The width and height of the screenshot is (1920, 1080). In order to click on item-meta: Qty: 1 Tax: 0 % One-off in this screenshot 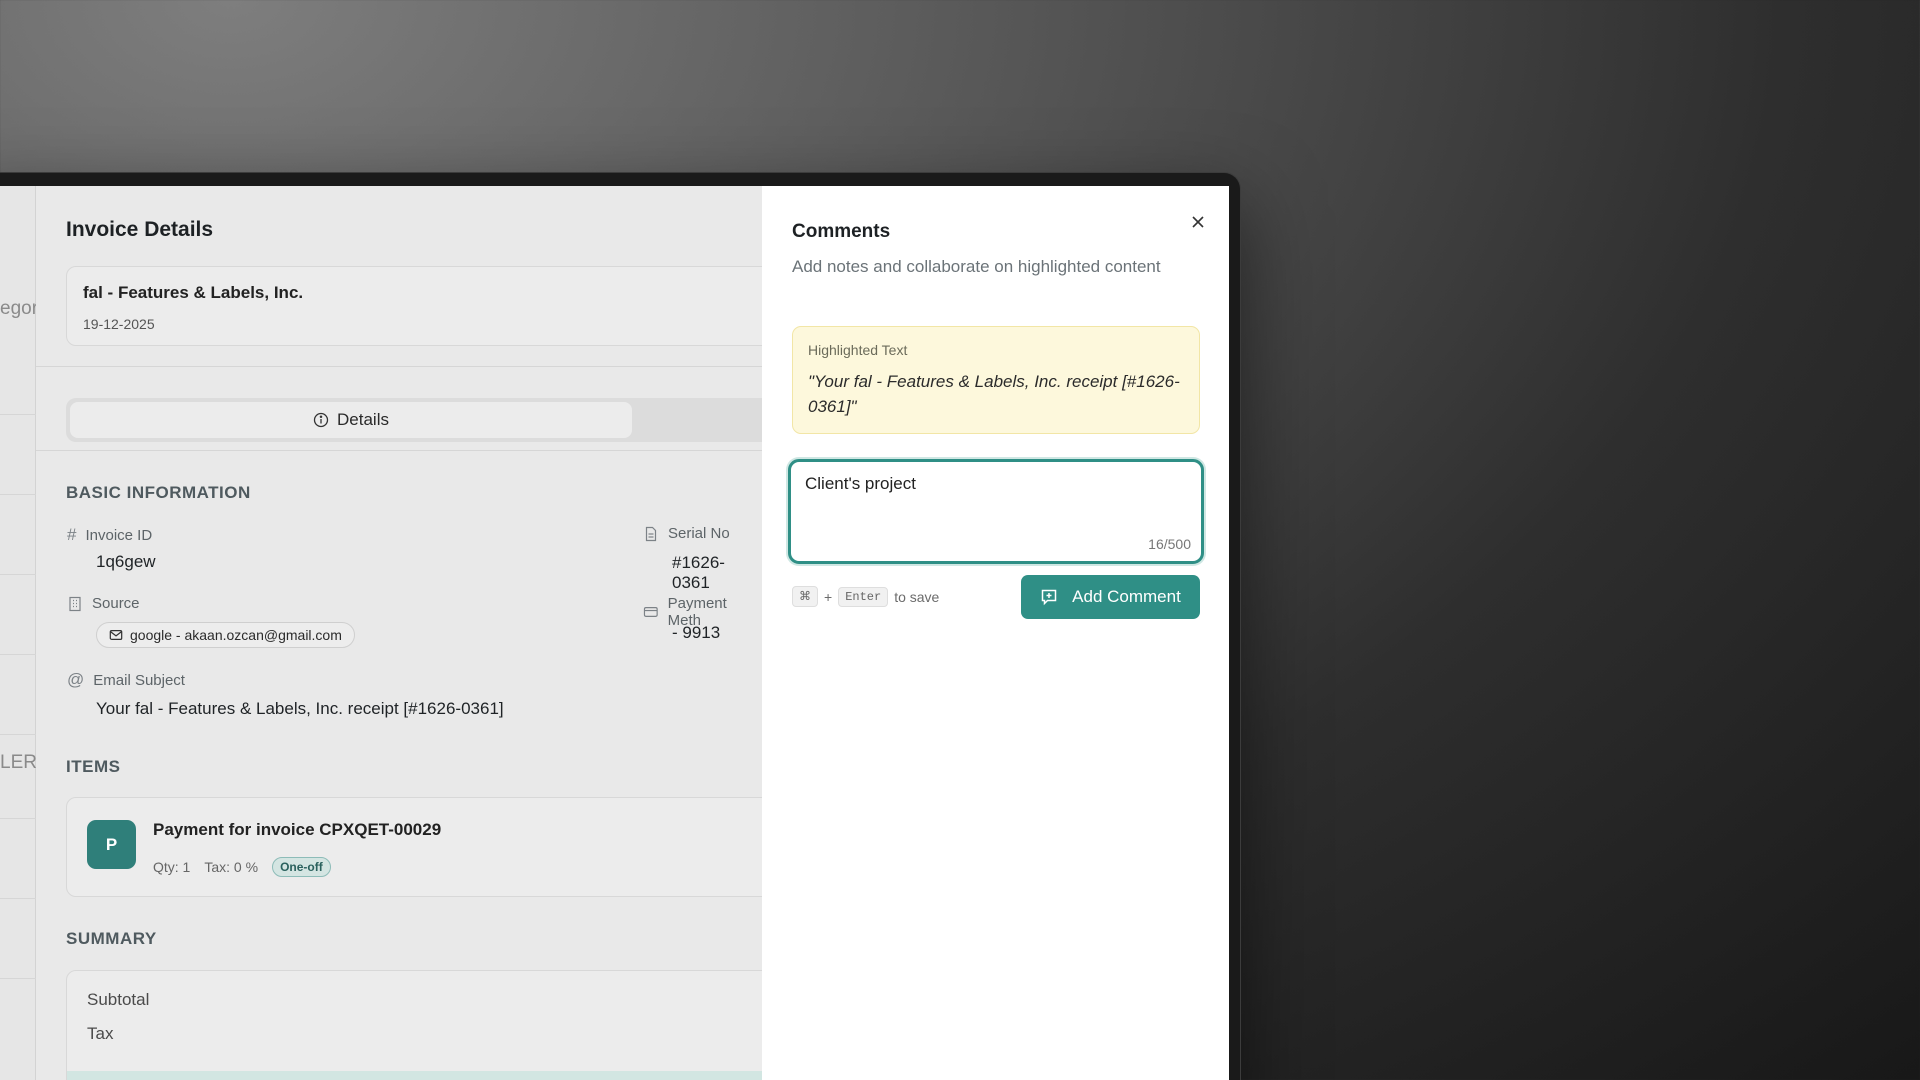, I will do `click(242, 867)`.